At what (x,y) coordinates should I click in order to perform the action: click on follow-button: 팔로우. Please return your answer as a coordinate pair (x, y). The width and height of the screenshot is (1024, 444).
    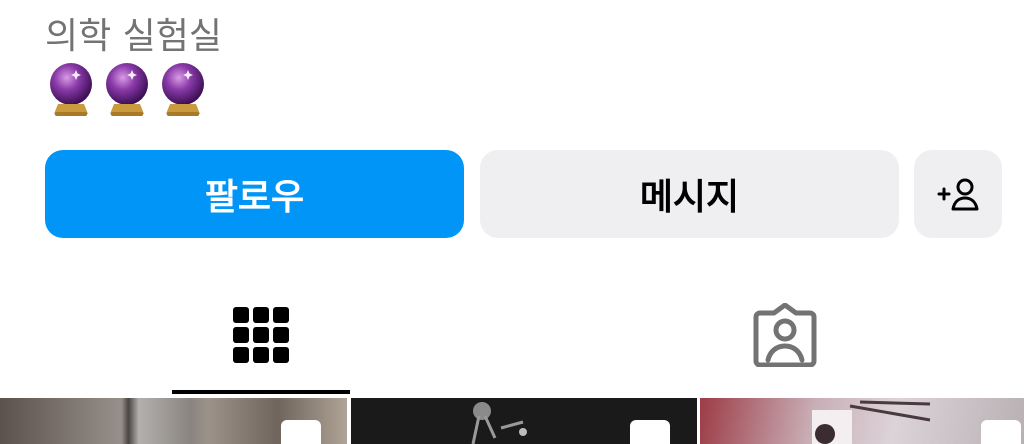
    Looking at the image, I should click on (254, 194).